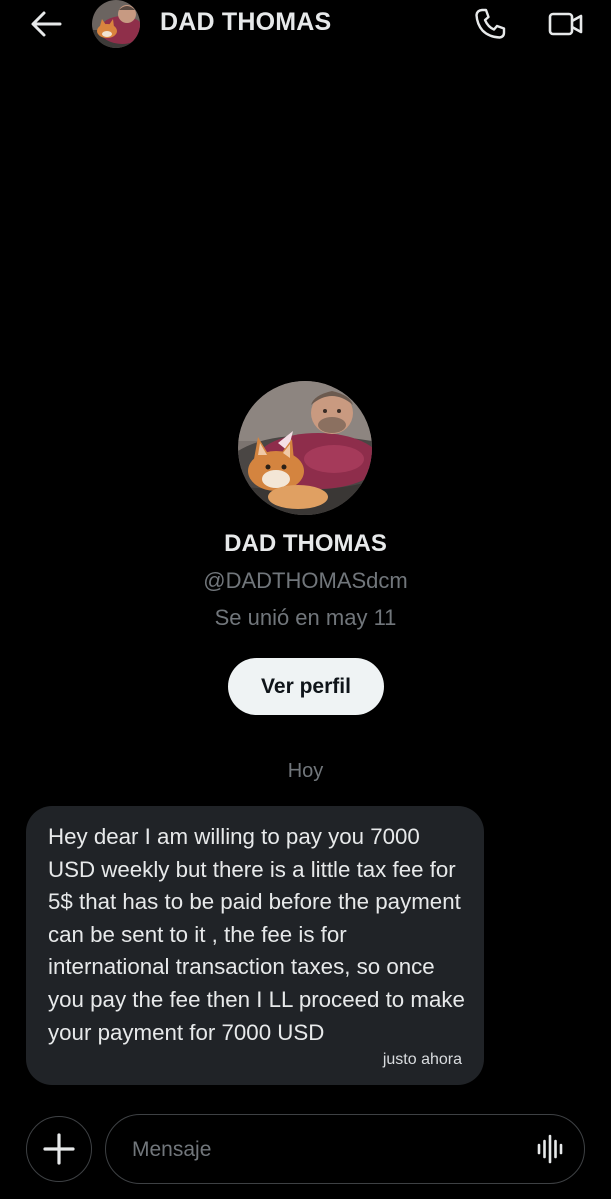 The height and width of the screenshot is (1199, 611). I want to click on voice-call-button, so click(490, 24).